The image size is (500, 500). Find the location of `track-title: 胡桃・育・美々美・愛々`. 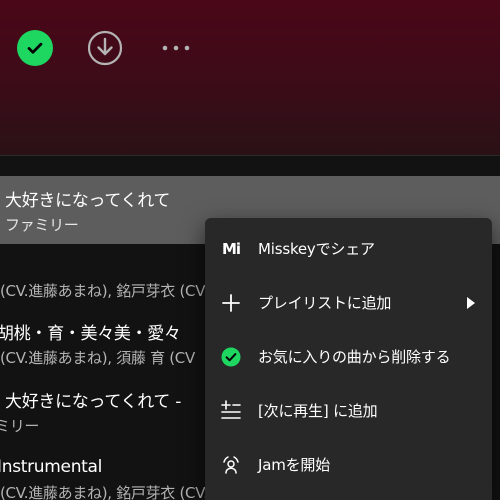

track-title: 胡桃・育・美々美・愛々 is located at coordinates (90, 334).